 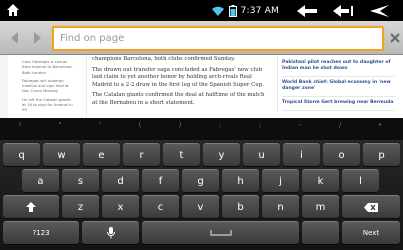 I want to click on backspace-key, so click(x=371, y=206).